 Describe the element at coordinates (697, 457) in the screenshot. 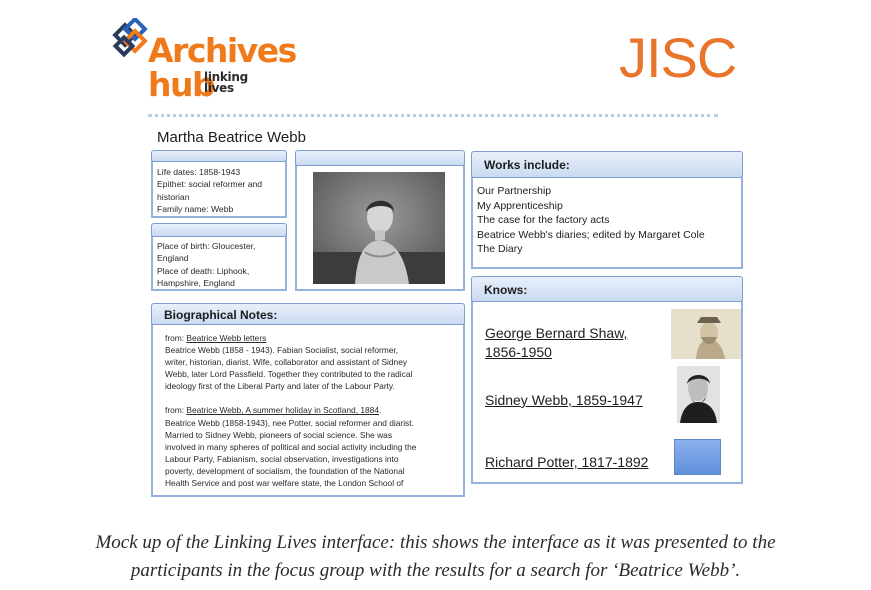

I see `richard-potter-placeholder-image` at that location.